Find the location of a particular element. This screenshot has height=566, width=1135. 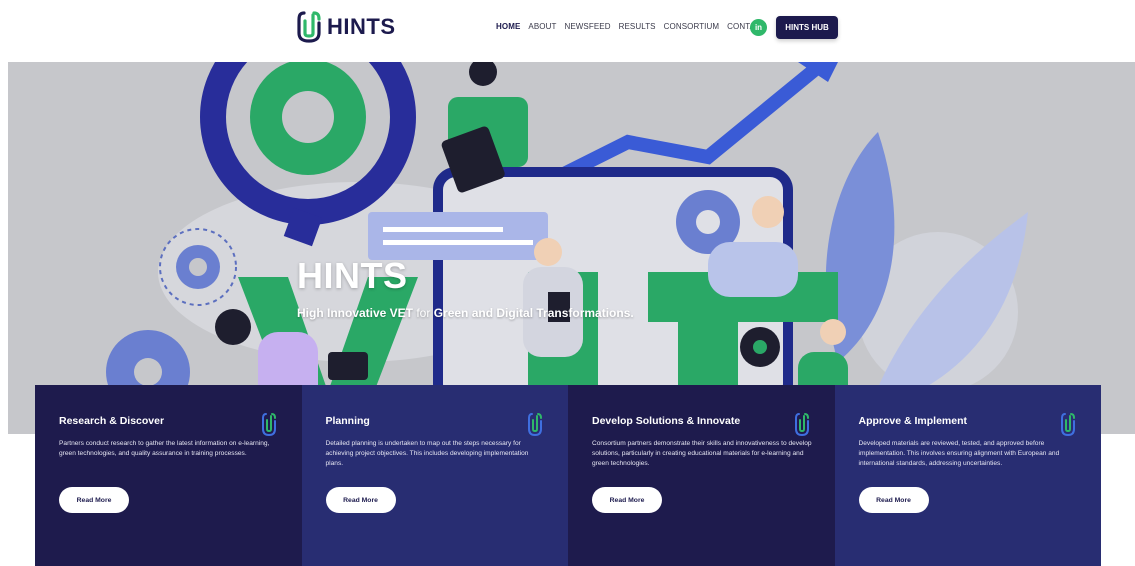

hero-title: HINTS is located at coordinates (352, 275).